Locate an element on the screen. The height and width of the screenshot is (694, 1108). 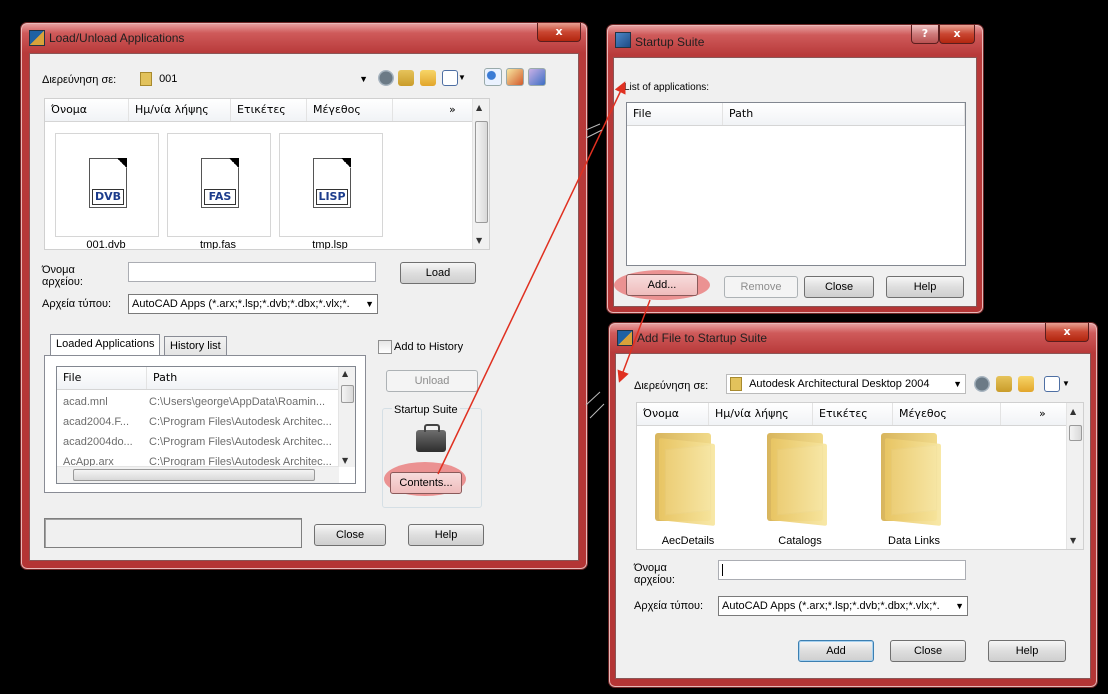
startup-dialog-titlebar: Startup Suite ? x is located at coordinates (795, 40).